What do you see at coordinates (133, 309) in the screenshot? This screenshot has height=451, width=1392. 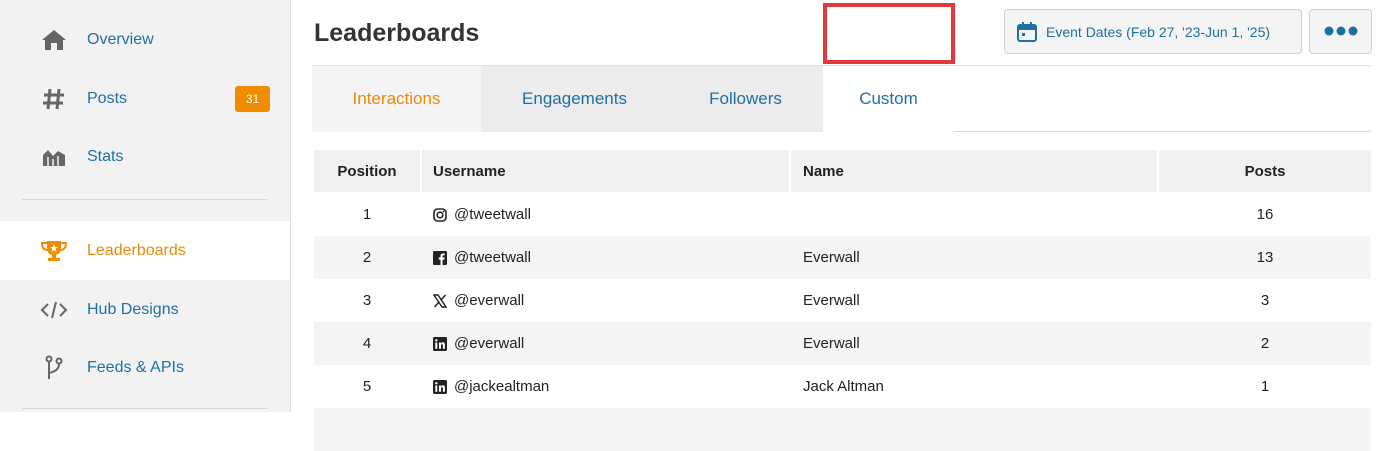 I see `sidebar-item-label: Hub Designs` at bounding box center [133, 309].